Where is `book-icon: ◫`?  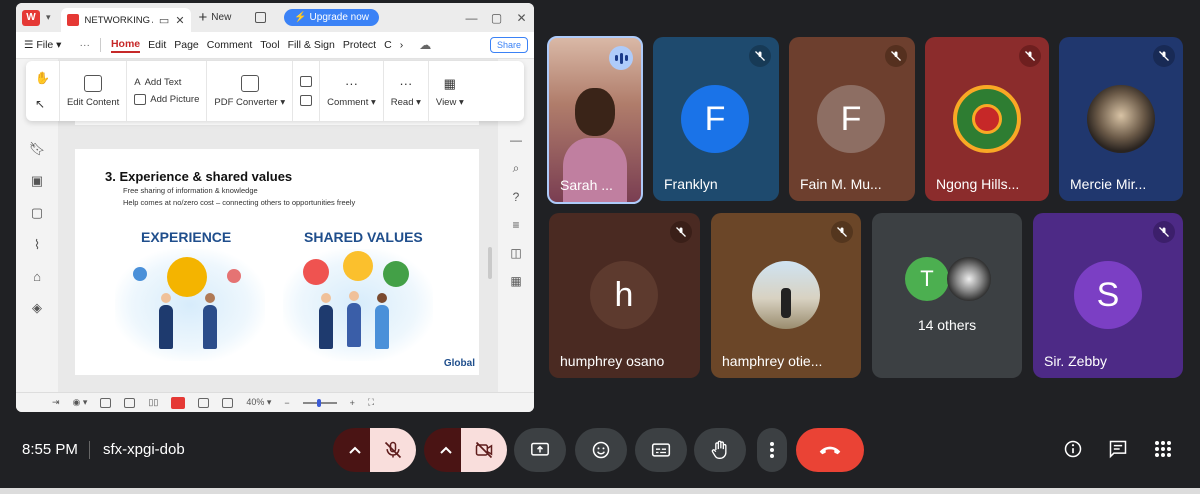 book-icon: ◫ is located at coordinates (515, 253).